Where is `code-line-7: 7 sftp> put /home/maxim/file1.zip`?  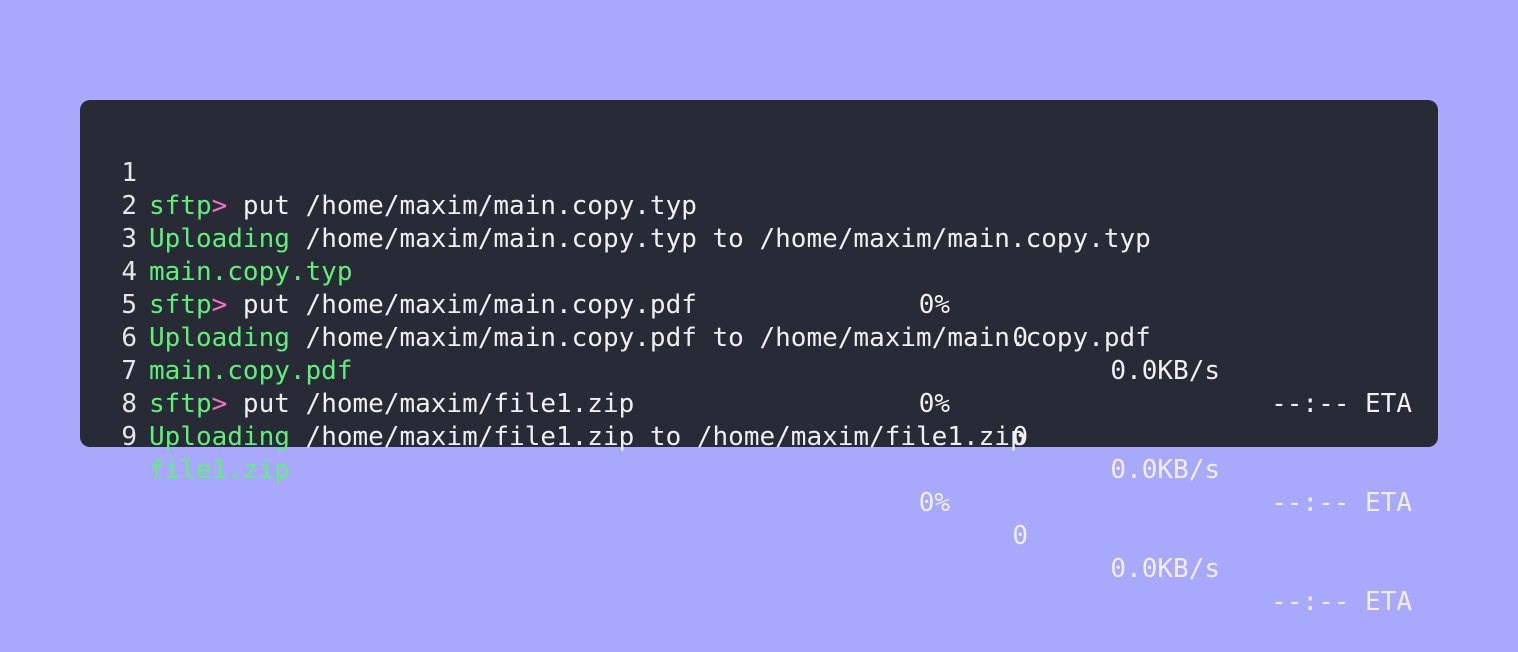 code-line-7: 7 sftp> put /home/maxim/file1.zip is located at coordinates (759, 370).